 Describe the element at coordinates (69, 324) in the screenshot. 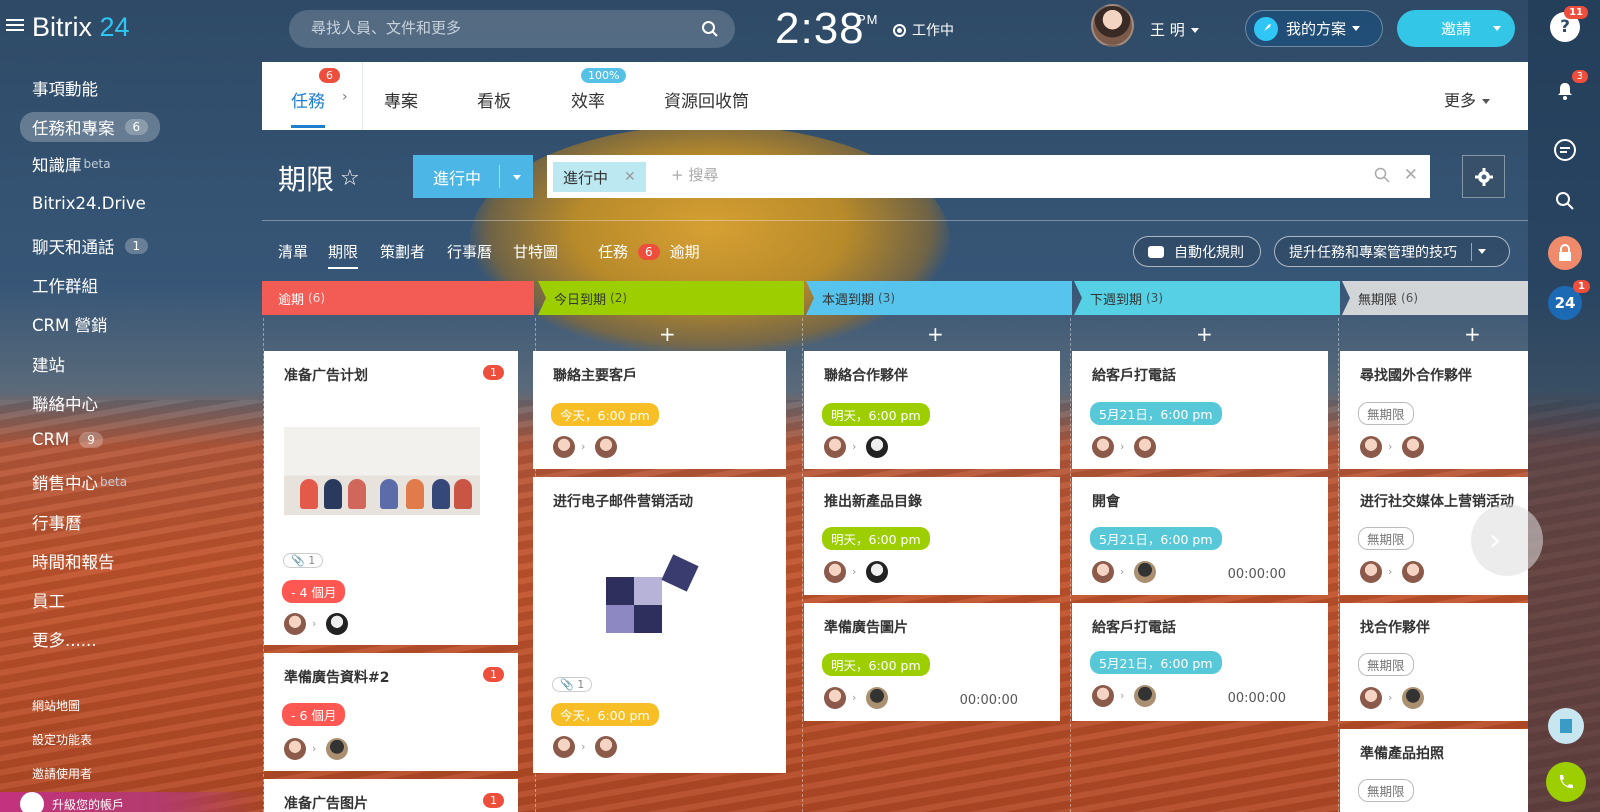

I see `menu-item-crm-marketing: CRM 營銷` at that location.